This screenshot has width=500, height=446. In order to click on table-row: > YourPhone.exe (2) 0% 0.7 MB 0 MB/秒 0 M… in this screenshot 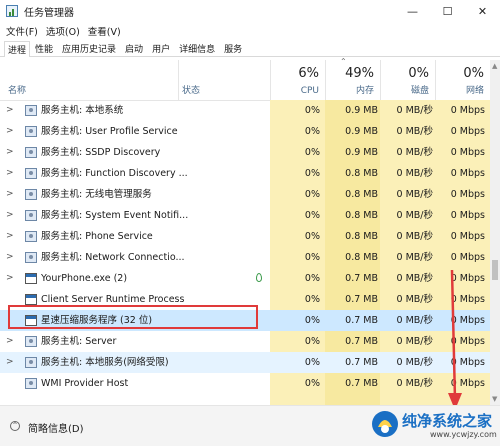, I will do `click(245, 278)`.